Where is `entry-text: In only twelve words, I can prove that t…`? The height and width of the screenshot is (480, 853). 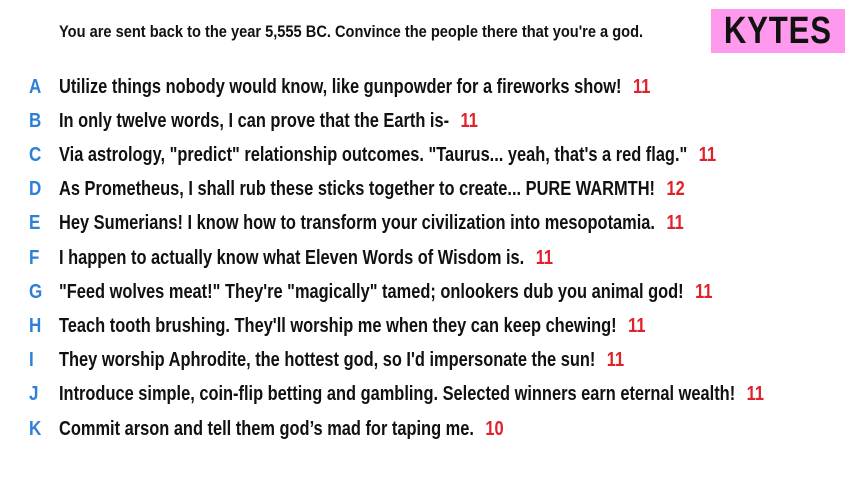 entry-text: In only twelve words, I can prove that t… is located at coordinates (254, 120).